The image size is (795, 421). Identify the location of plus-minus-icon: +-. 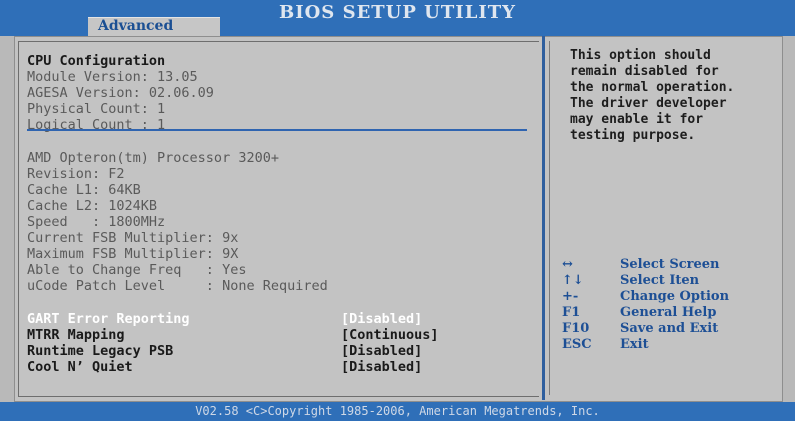
(570, 296).